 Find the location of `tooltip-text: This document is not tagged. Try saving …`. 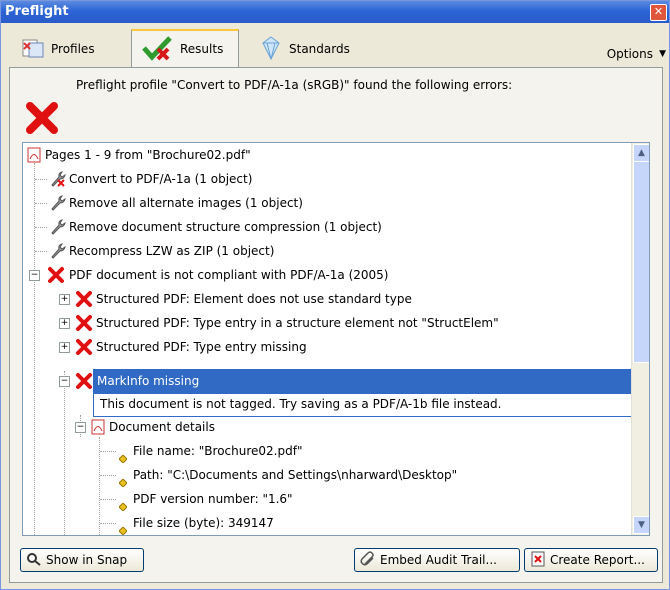

tooltip-text: This document is not tagged. Try saving … is located at coordinates (301, 404).